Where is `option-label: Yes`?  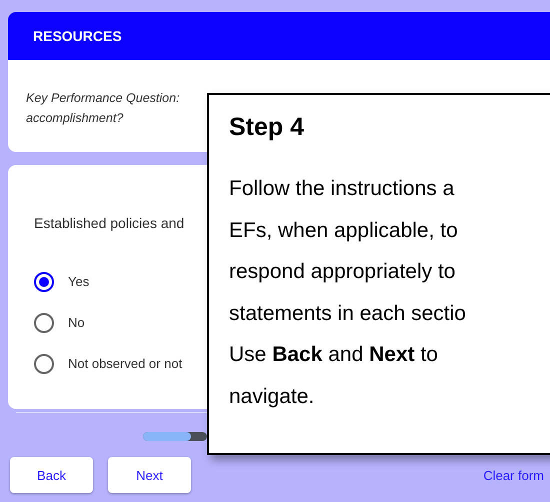 option-label: Yes is located at coordinates (79, 281).